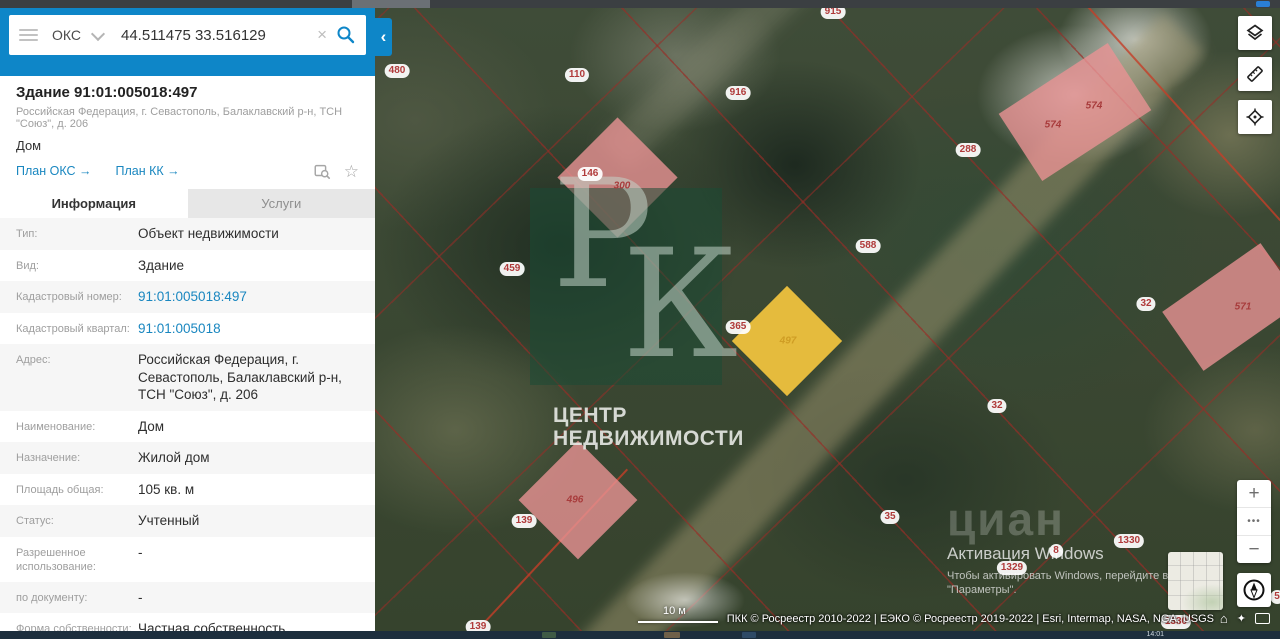  What do you see at coordinates (1155, 634) in the screenshot?
I see `taskbar-clock: 14:01` at bounding box center [1155, 634].